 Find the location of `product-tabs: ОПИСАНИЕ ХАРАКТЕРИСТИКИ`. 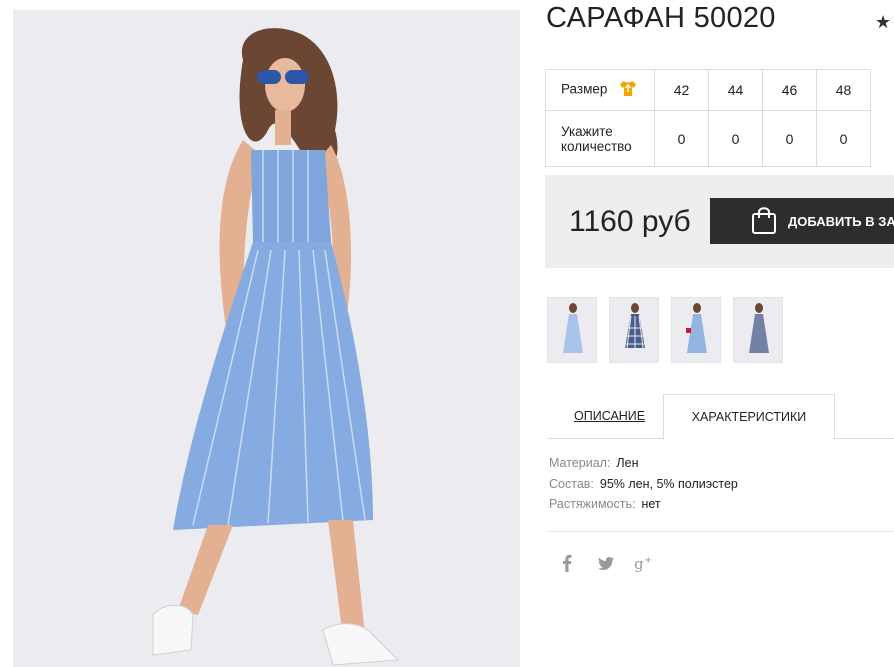

product-tabs: ОПИСАНИЕ ХАРАКТЕРИСТИКИ is located at coordinates (720, 417).